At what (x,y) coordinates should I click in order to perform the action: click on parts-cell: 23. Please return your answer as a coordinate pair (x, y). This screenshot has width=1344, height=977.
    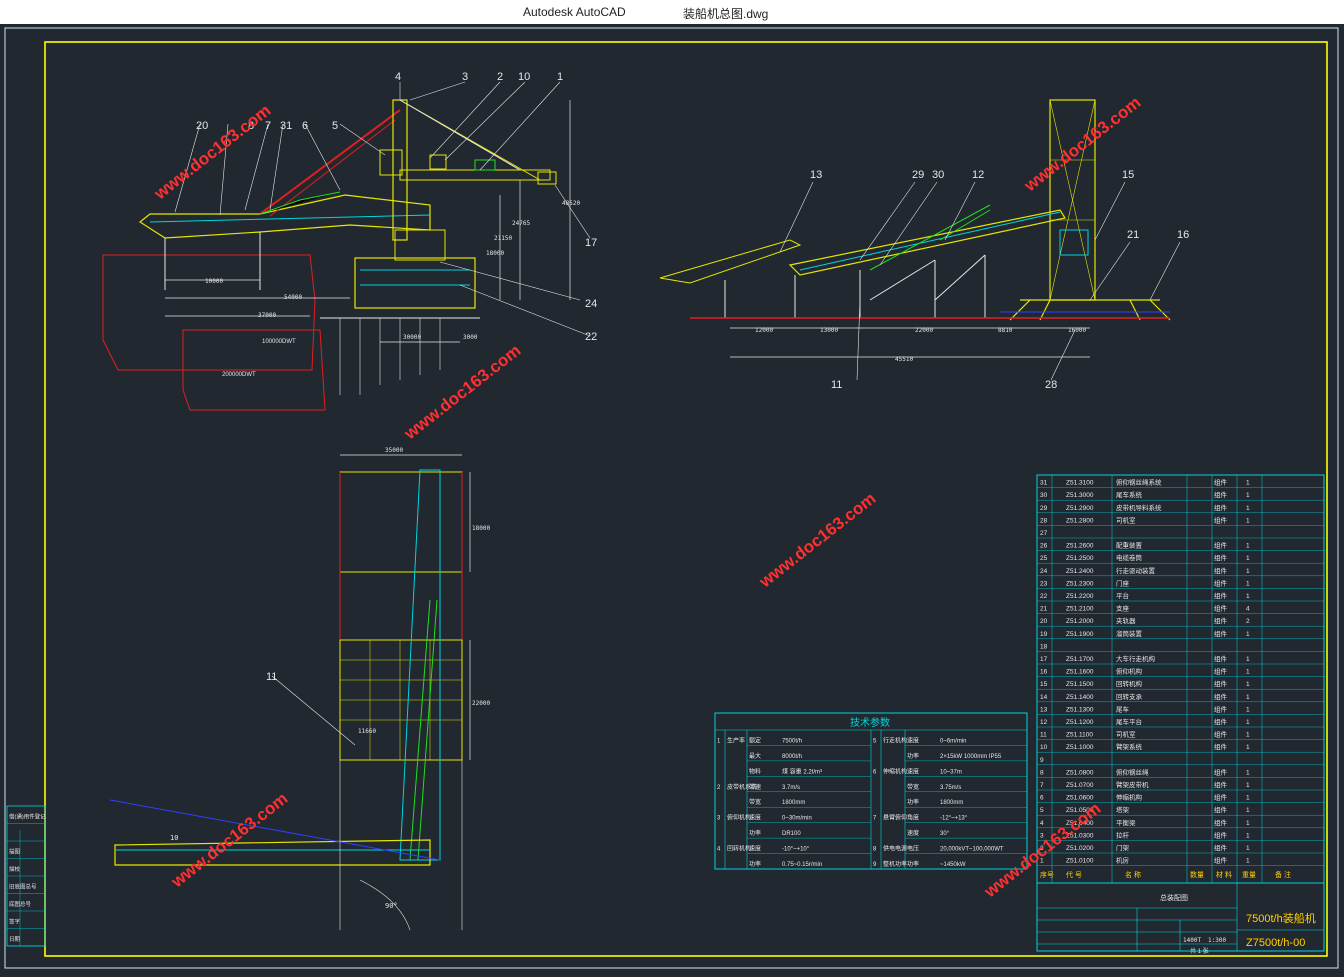
    Looking at the image, I should click on (1044, 583).